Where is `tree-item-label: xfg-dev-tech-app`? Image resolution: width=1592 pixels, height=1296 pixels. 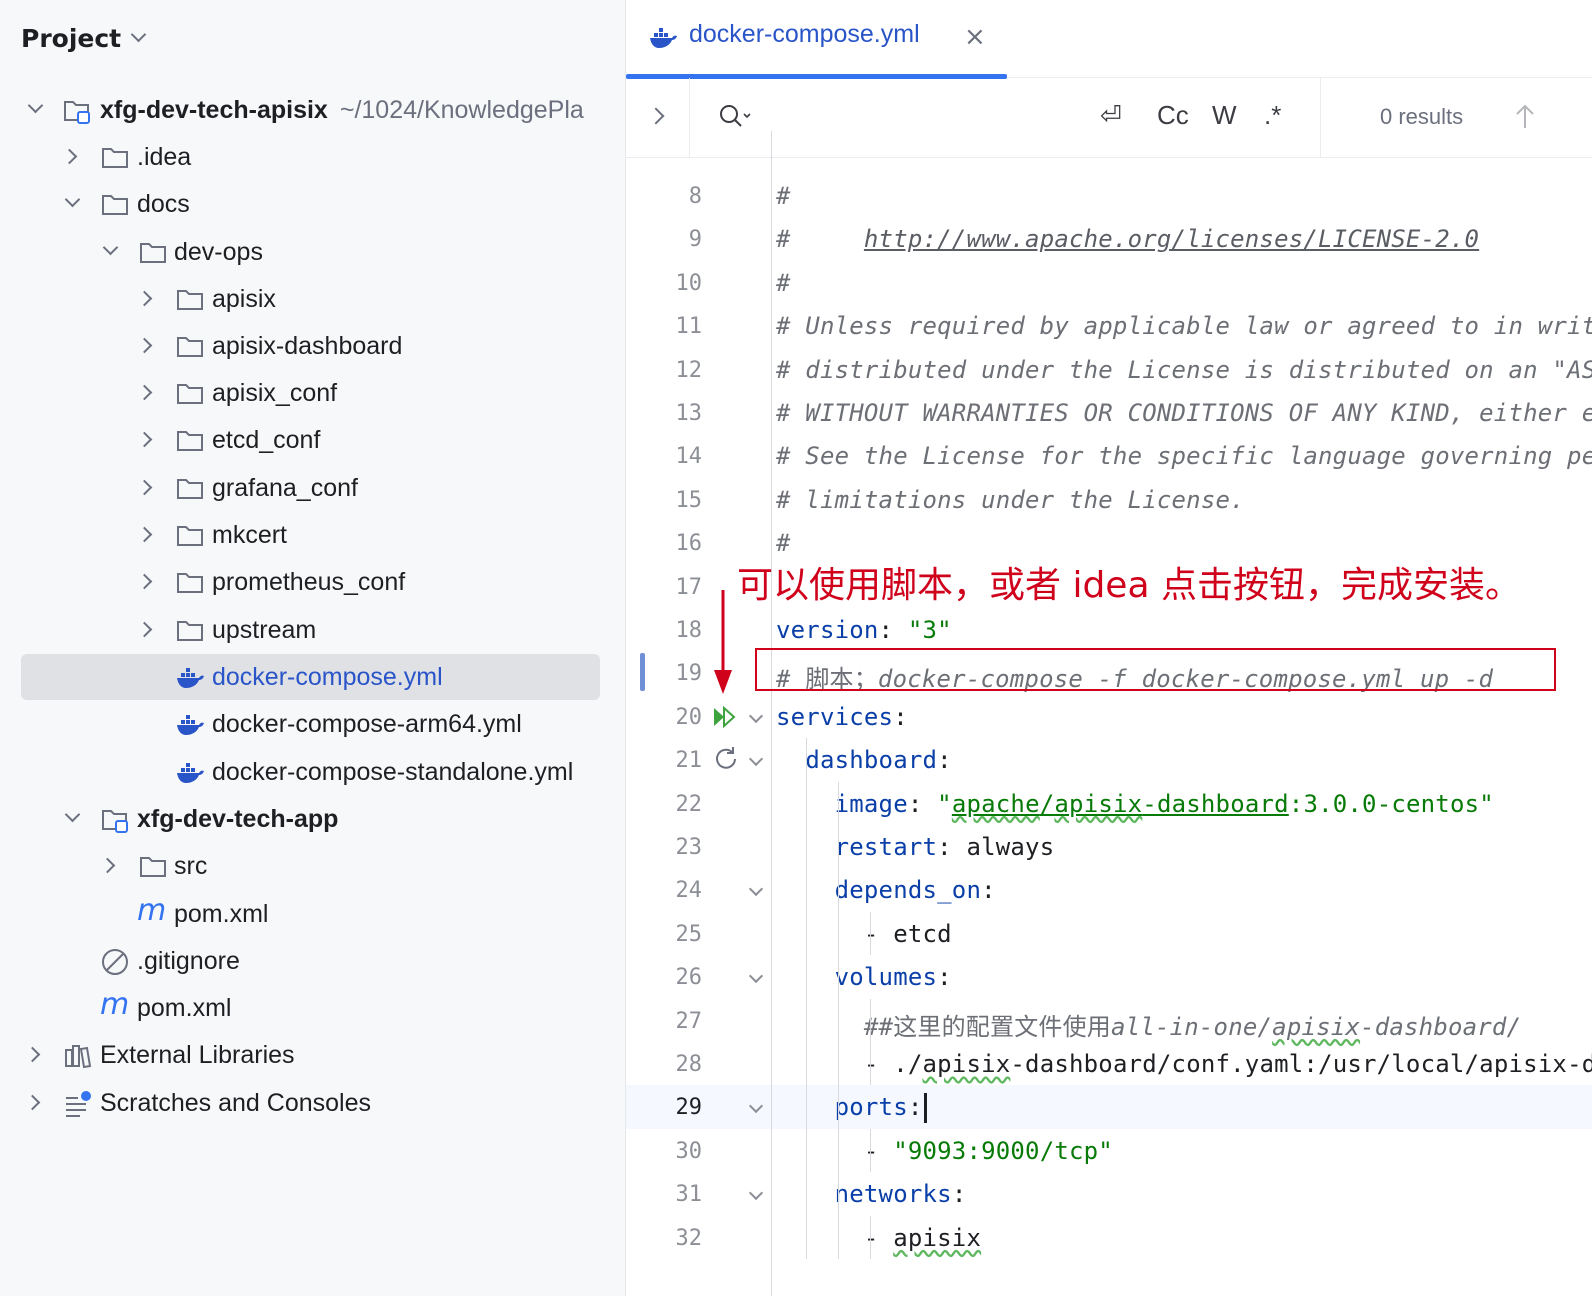 tree-item-label: xfg-dev-tech-app is located at coordinates (238, 819).